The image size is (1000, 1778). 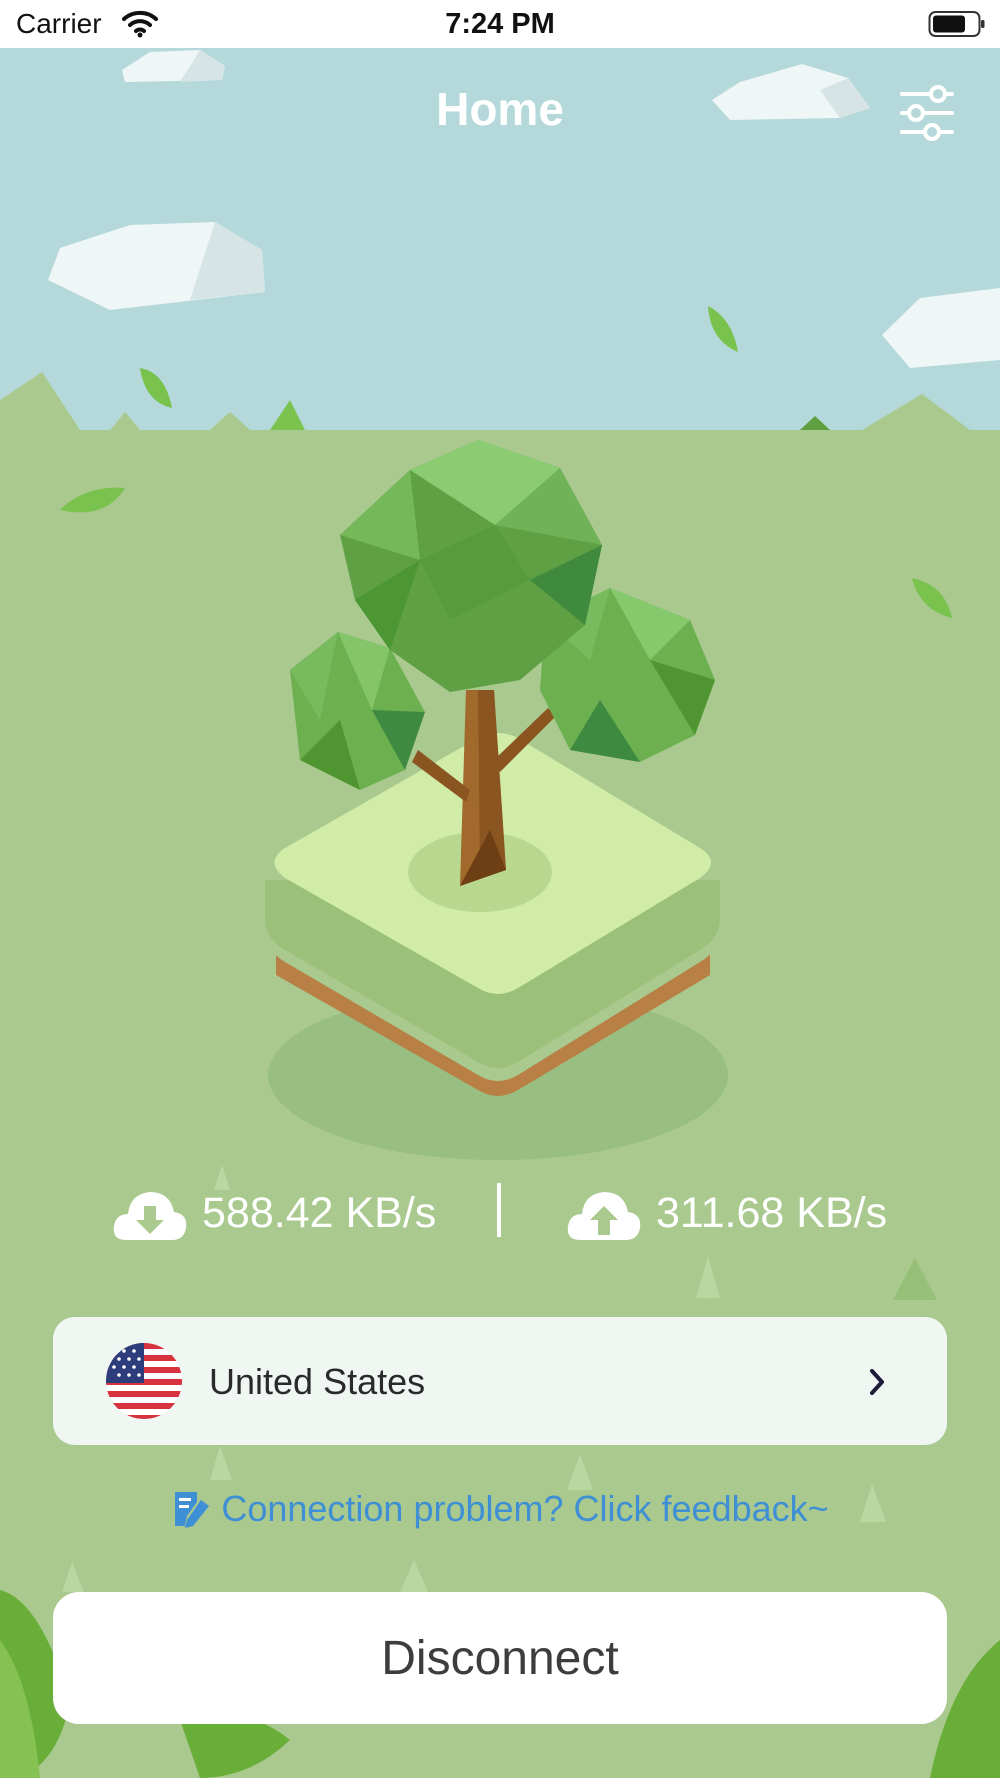 What do you see at coordinates (317, 1381) in the screenshot?
I see `server-name: United States` at bounding box center [317, 1381].